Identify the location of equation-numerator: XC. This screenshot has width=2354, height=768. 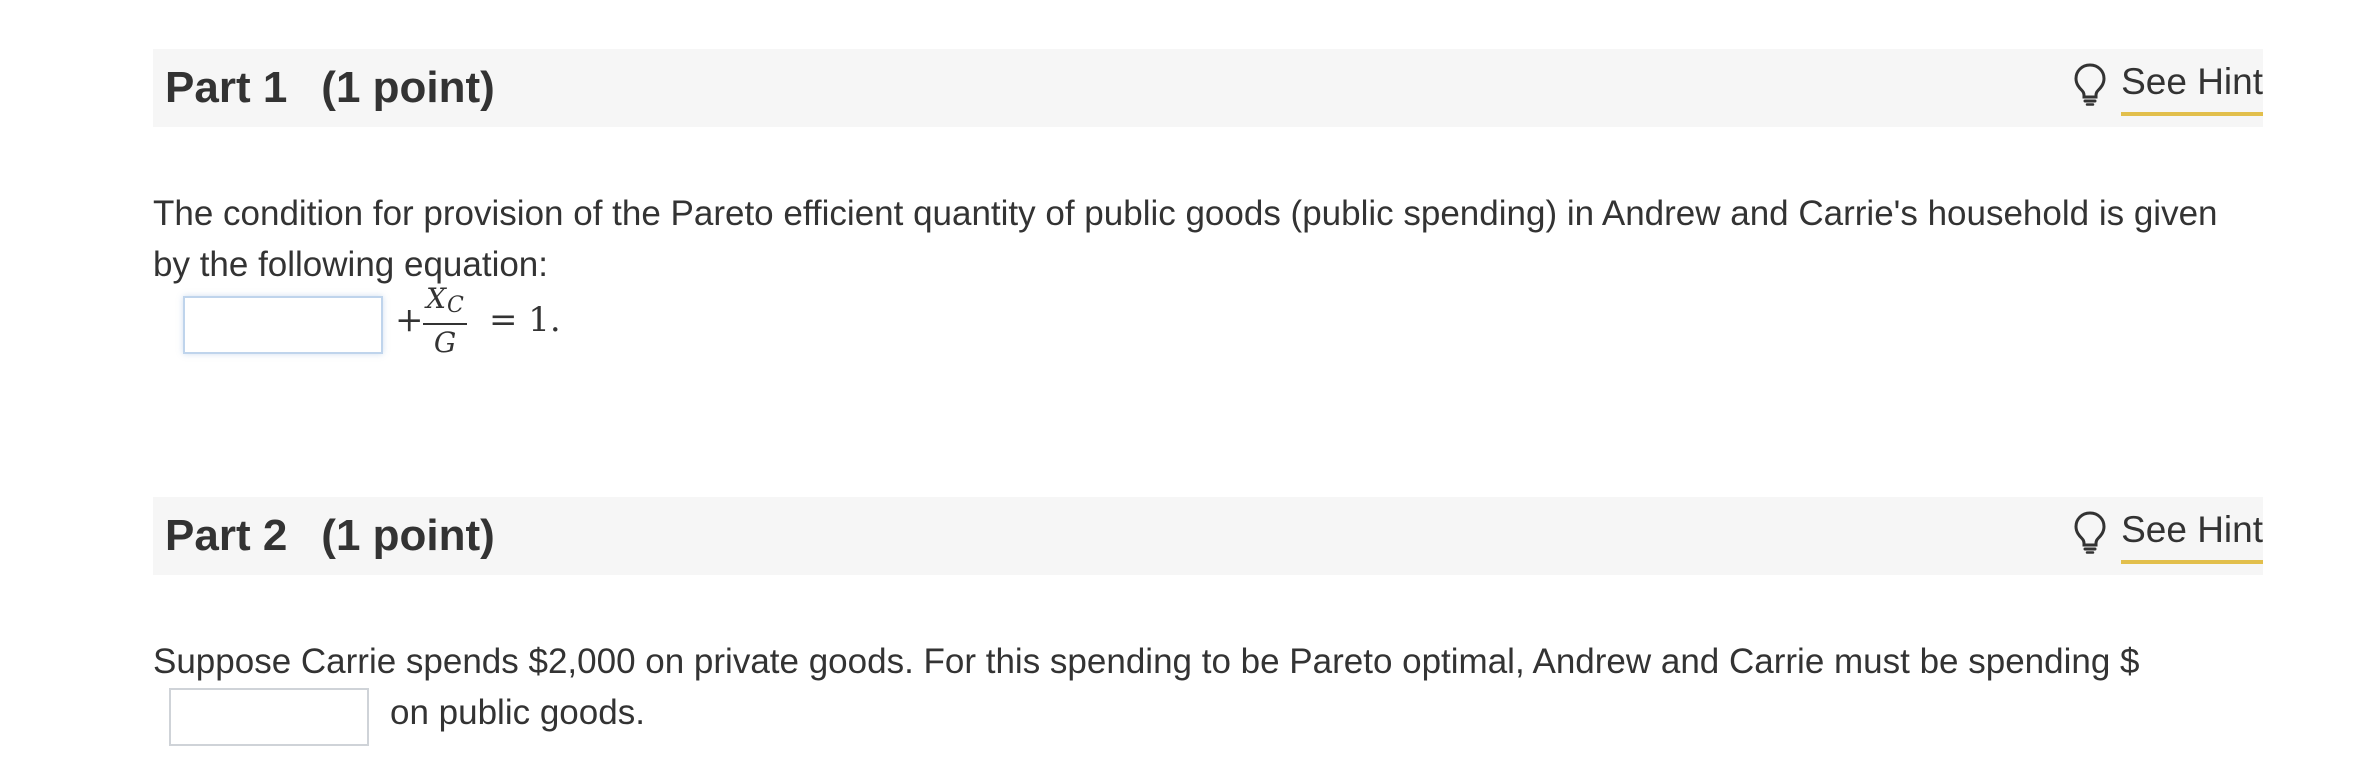
(445, 302).